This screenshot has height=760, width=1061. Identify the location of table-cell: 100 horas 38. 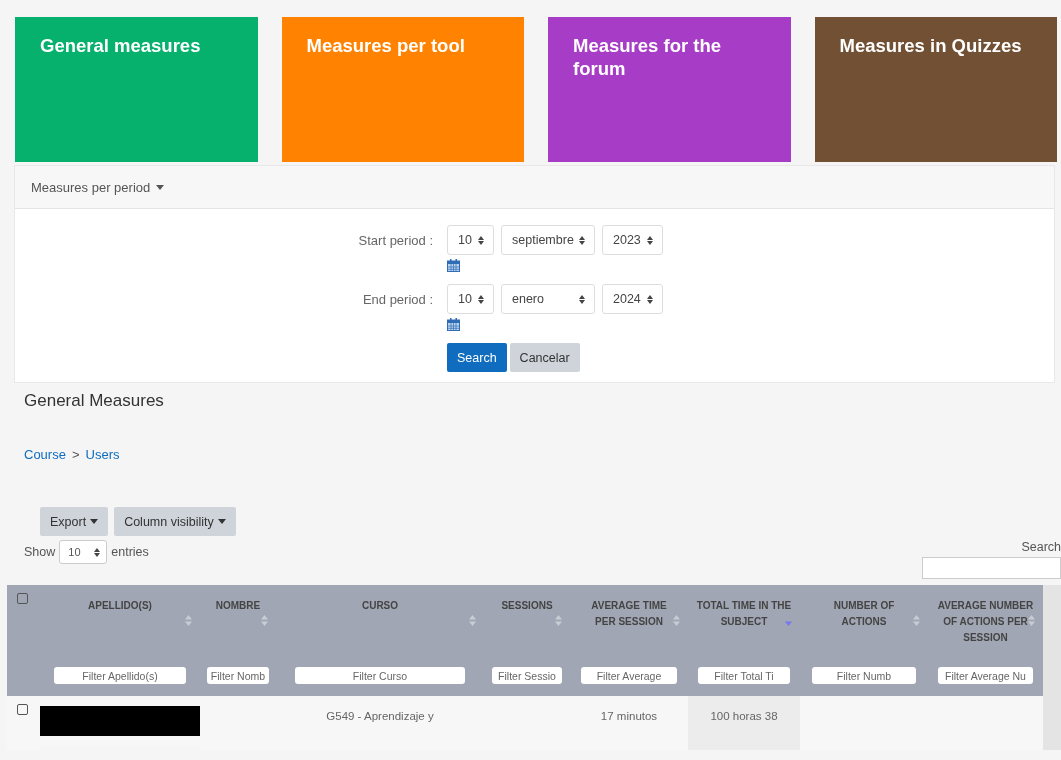
(744, 716).